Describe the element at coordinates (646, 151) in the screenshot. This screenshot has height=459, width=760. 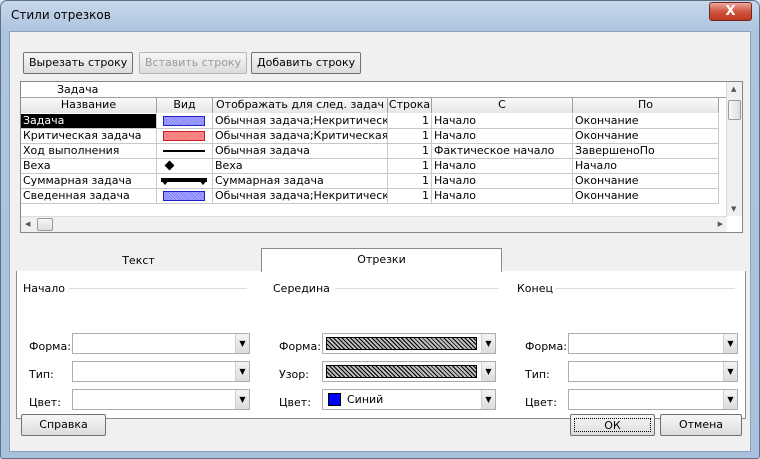
I see `cell-to: ЗавершеноПо` at that location.